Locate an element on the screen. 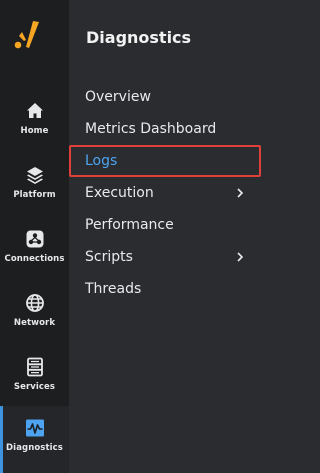 Image resolution: width=320 pixels, height=473 pixels. menu-item-performance: Performance is located at coordinates (165, 225).